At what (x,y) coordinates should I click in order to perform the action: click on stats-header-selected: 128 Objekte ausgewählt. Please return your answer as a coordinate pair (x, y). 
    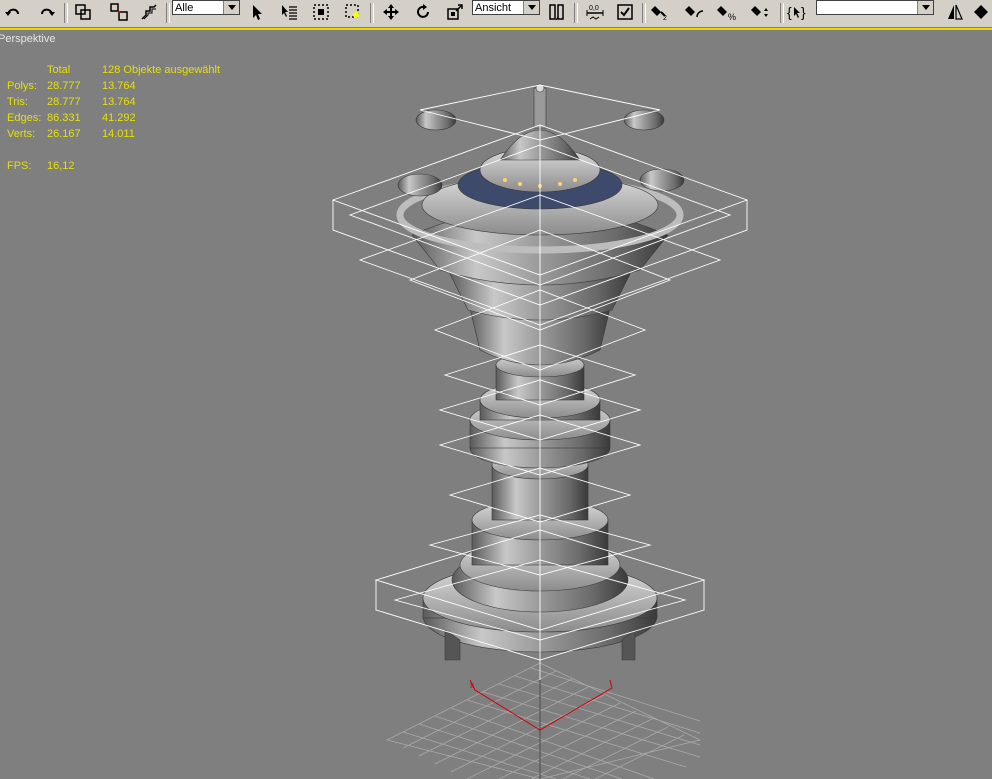
    Looking at the image, I should click on (161, 70).